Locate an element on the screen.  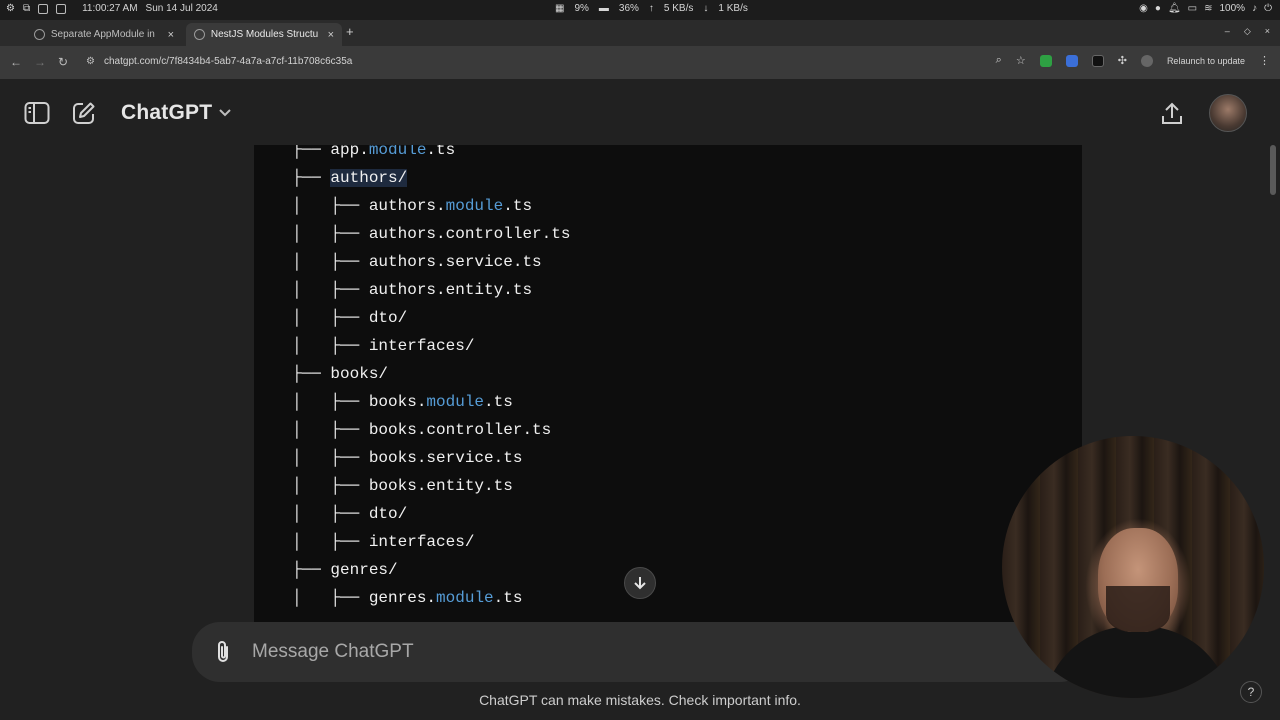
message-input is located at coordinates (632, 652).